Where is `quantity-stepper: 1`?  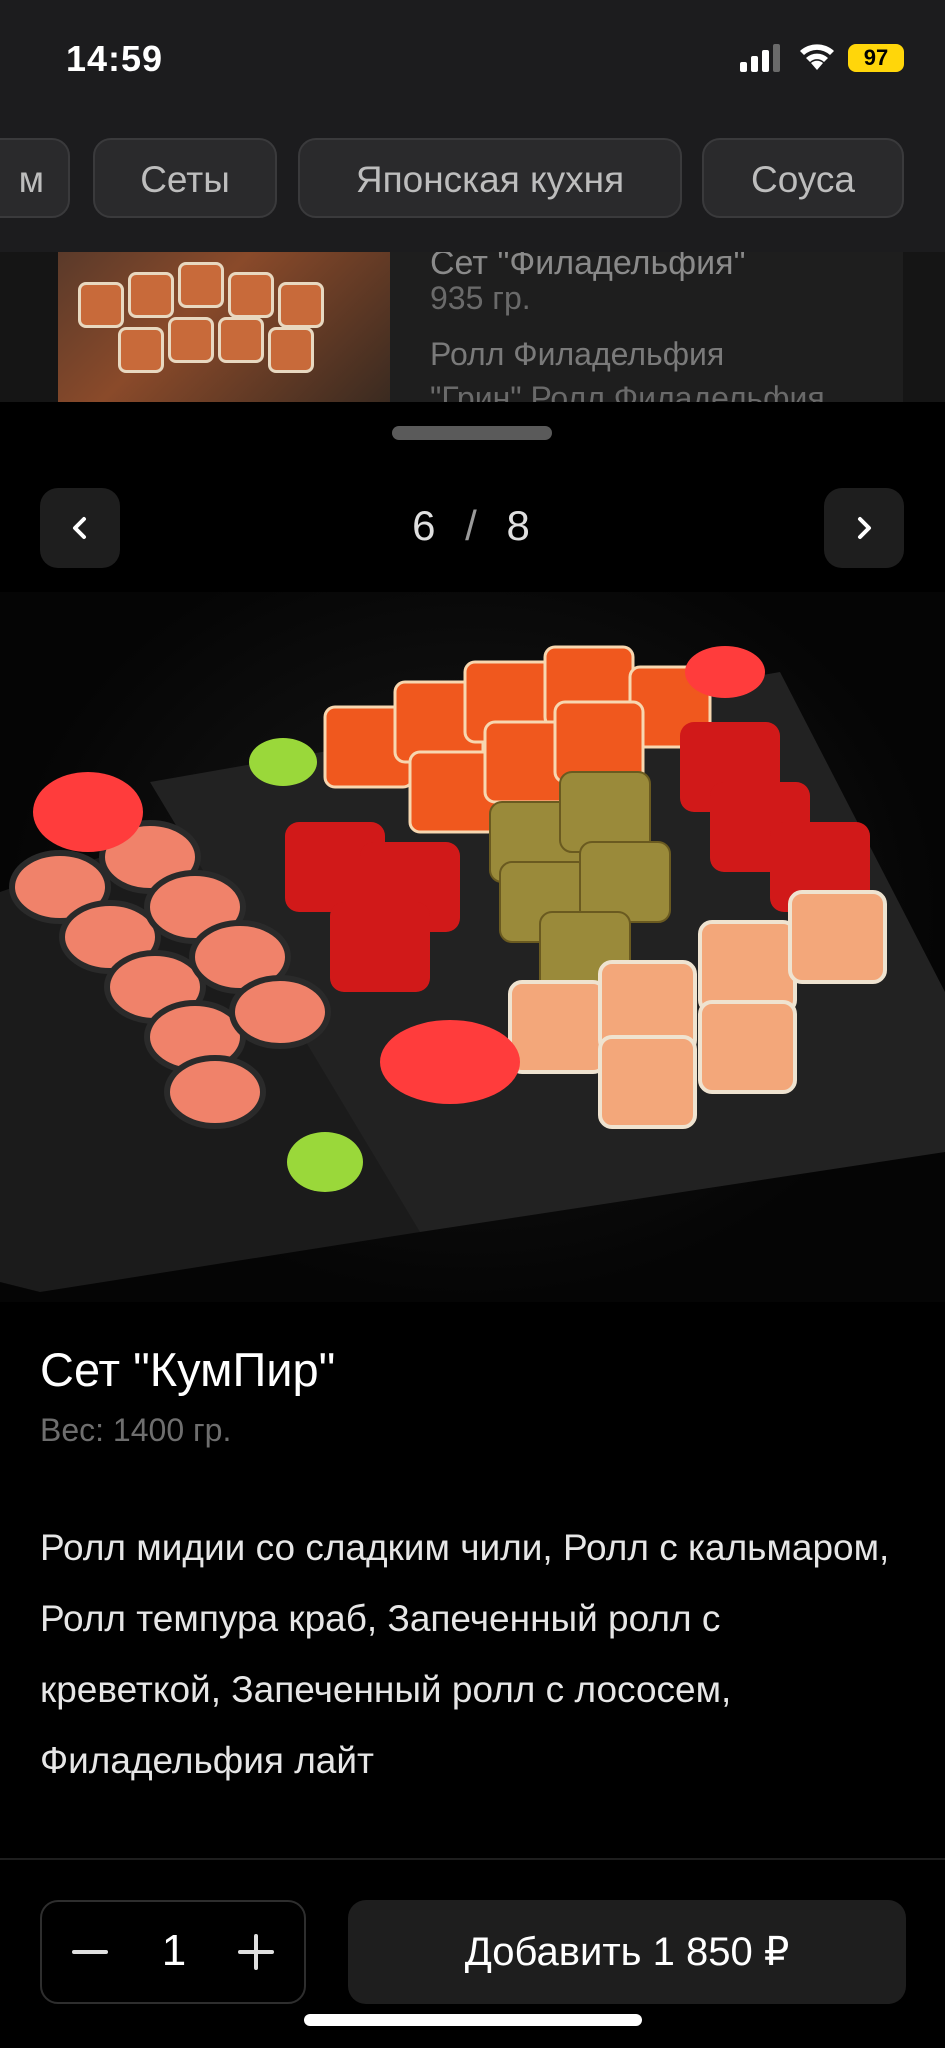
quantity-stepper: 1 is located at coordinates (173, 1952).